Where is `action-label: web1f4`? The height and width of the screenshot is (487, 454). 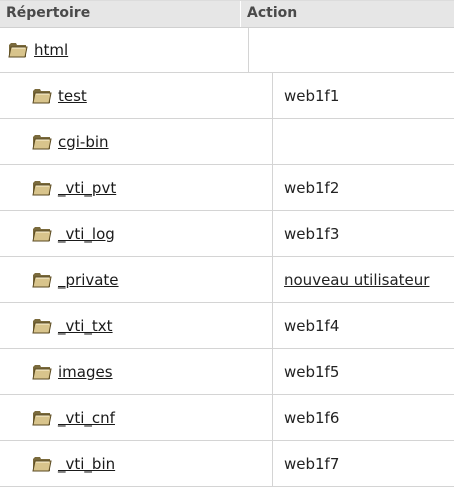 action-label: web1f4 is located at coordinates (312, 325).